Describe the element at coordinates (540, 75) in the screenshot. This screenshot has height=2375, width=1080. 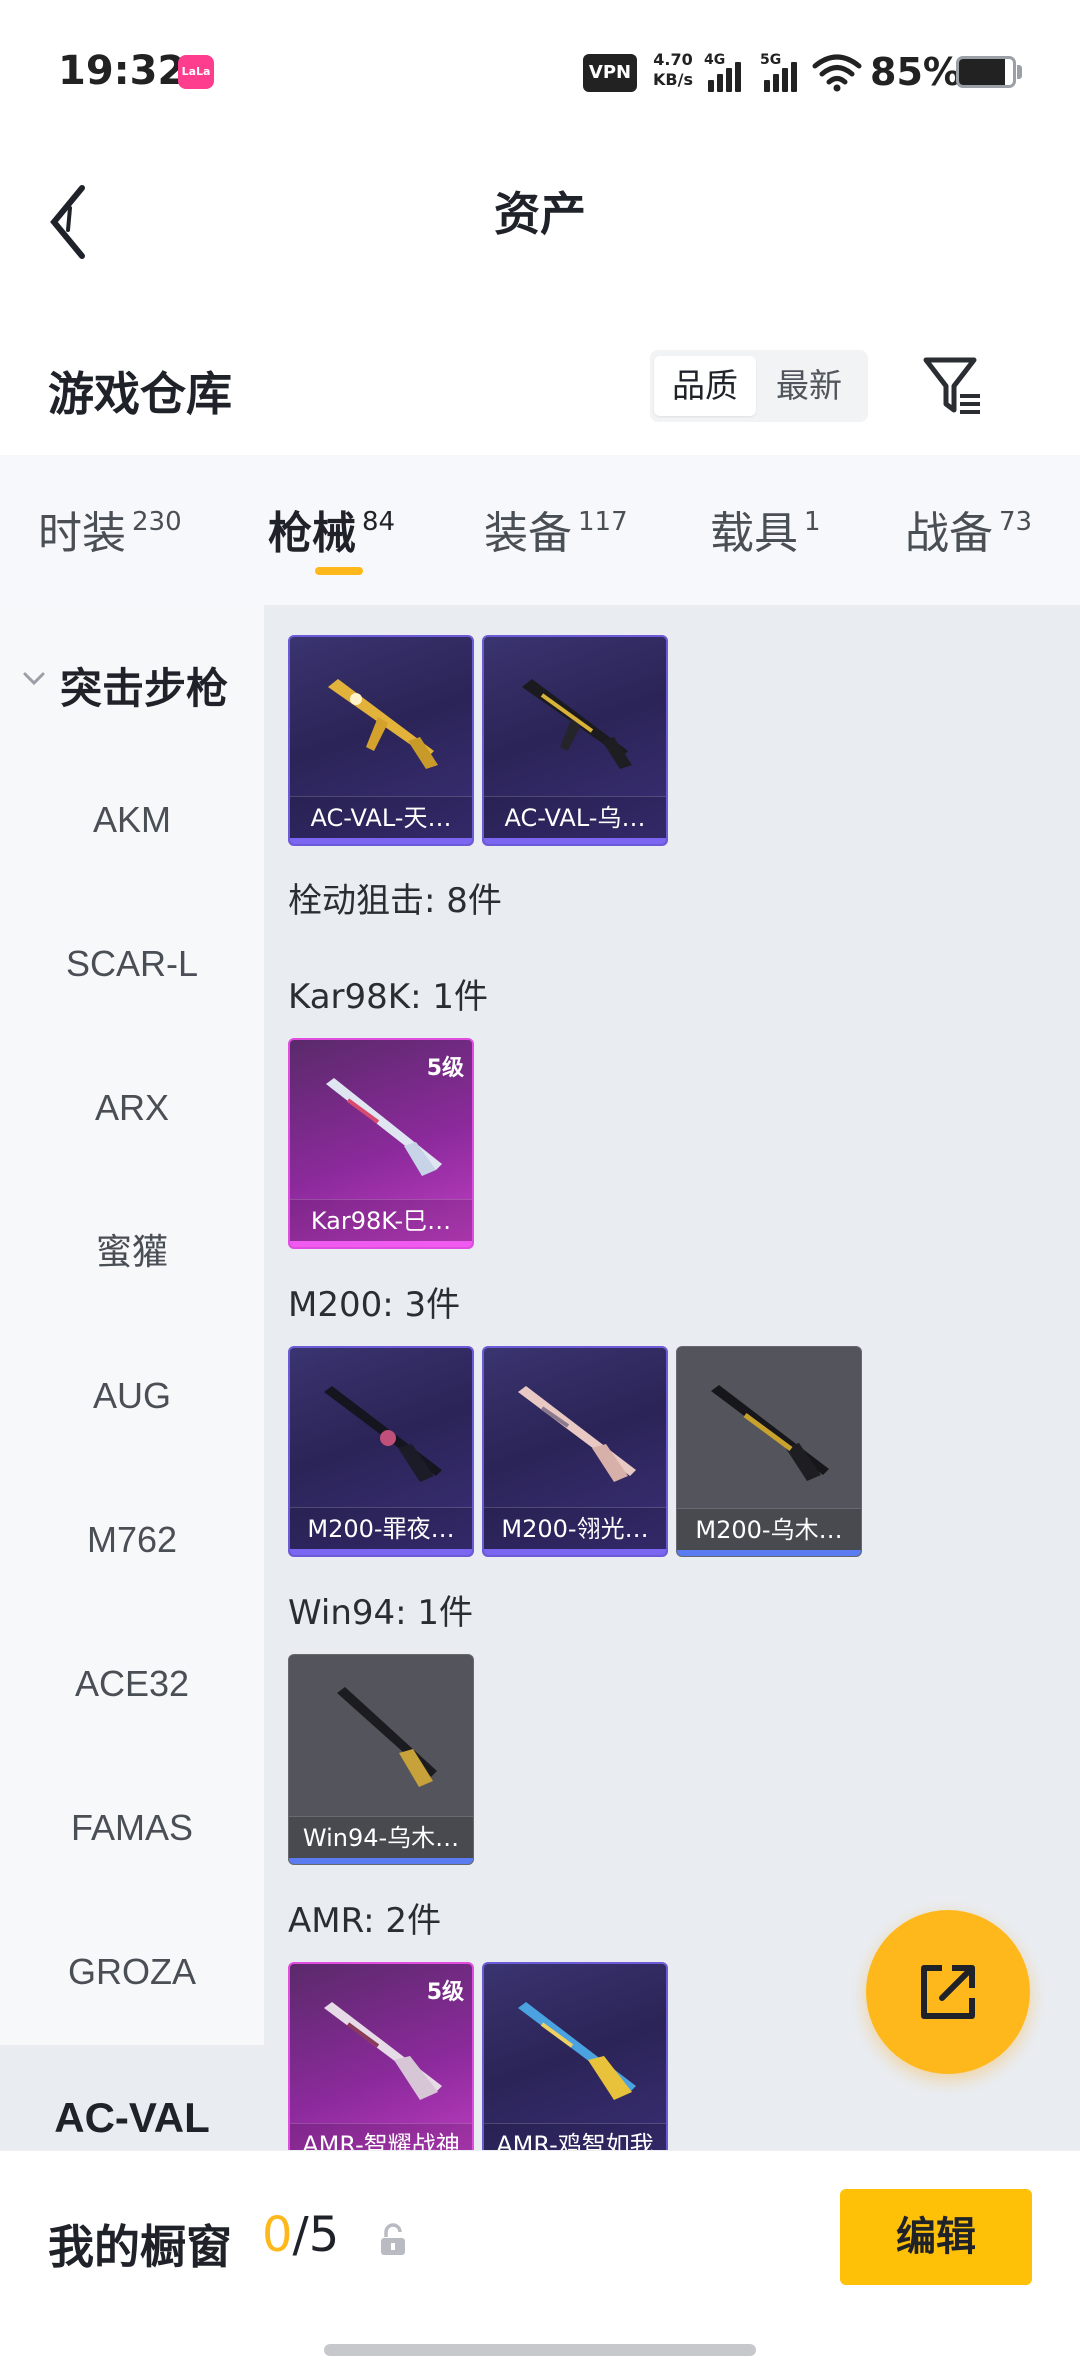
I see `status-bar: 19:32 LaLa VPN 4.70 KB/s 4G 5G 85%` at that location.